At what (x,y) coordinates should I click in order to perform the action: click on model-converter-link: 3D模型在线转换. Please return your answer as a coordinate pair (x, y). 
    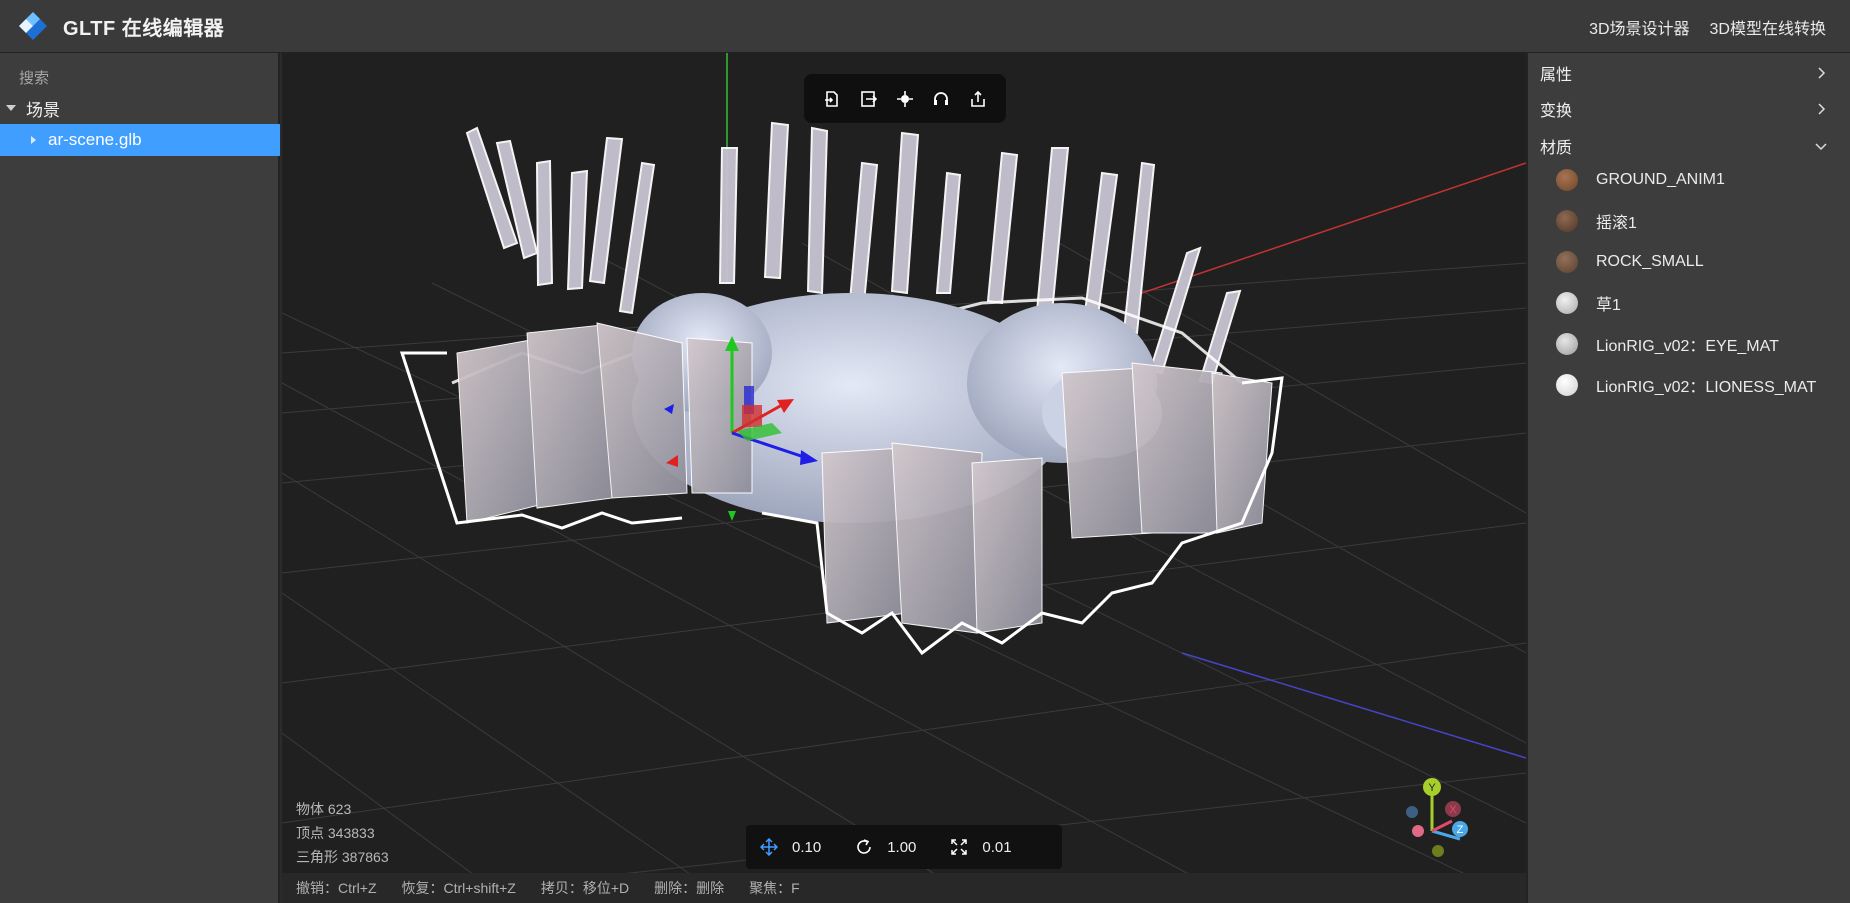
    Looking at the image, I should click on (1768, 27).